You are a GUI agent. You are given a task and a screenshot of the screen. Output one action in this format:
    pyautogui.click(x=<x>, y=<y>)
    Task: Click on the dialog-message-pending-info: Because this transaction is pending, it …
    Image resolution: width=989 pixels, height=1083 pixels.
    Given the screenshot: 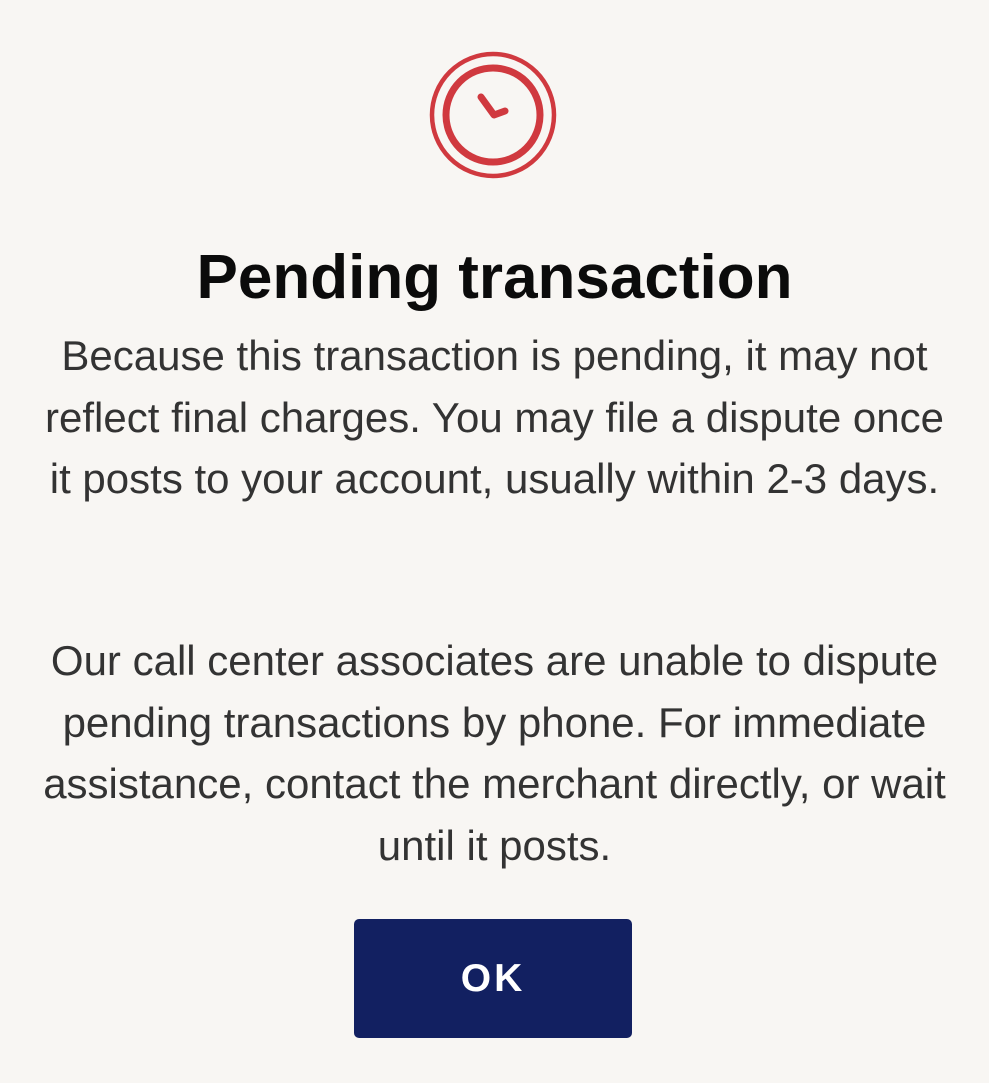 What is the action you would take?
    pyautogui.click(x=494, y=417)
    